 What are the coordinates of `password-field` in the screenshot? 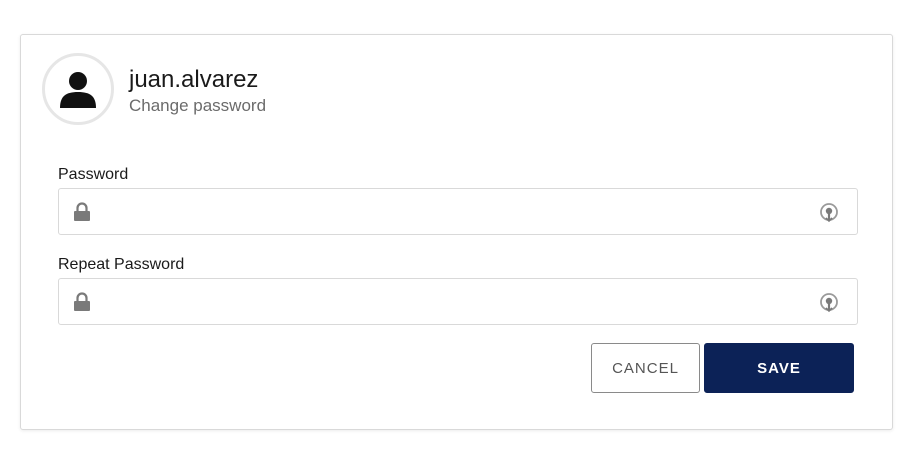 It's located at (458, 212).